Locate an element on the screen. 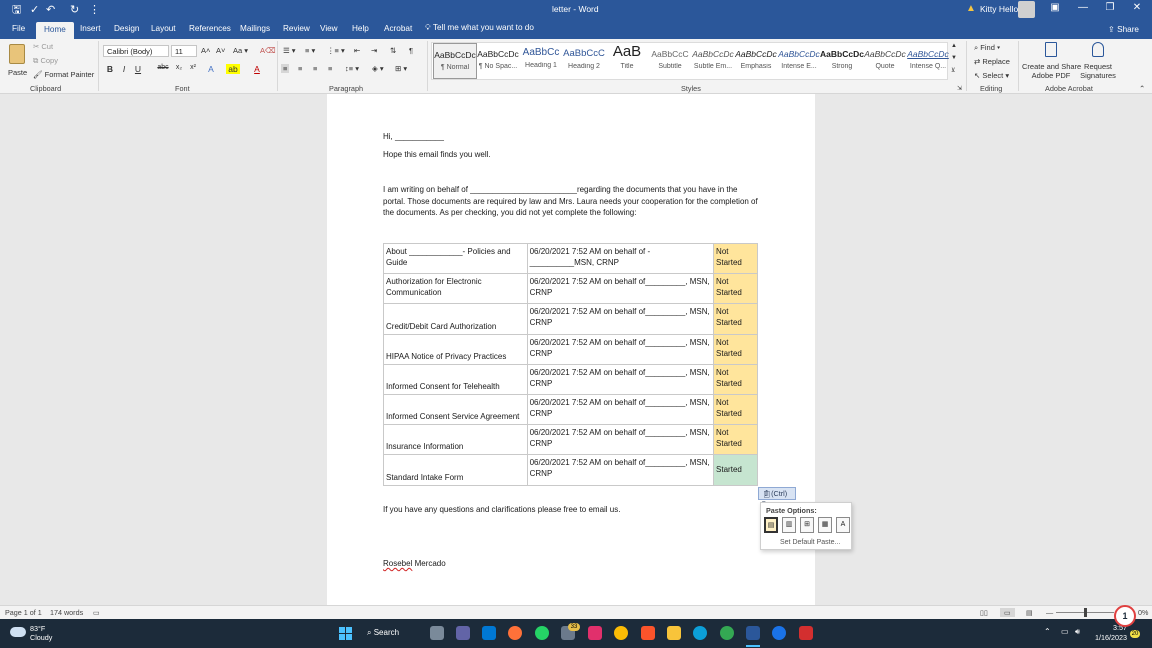 This screenshot has height=648, width=1152. align-left-icon: ≡ is located at coordinates (285, 68).